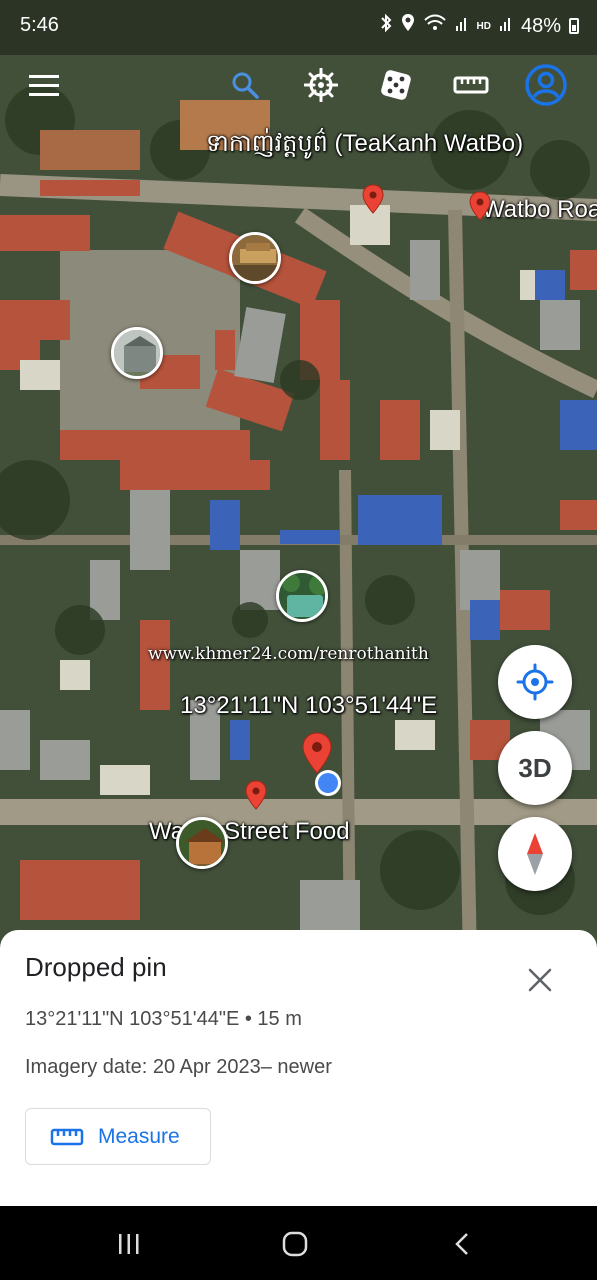  I want to click on bluetooth-icon, so click(386, 26).